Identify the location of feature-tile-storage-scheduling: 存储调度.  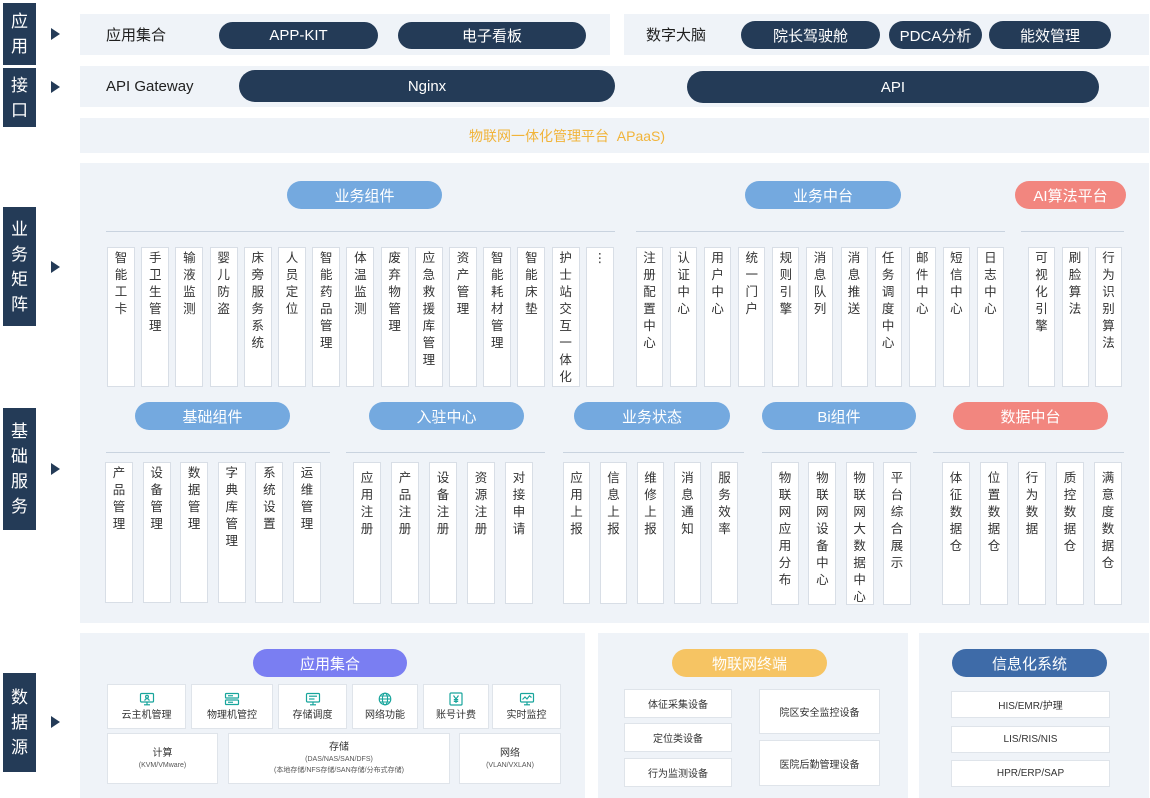
(312, 706).